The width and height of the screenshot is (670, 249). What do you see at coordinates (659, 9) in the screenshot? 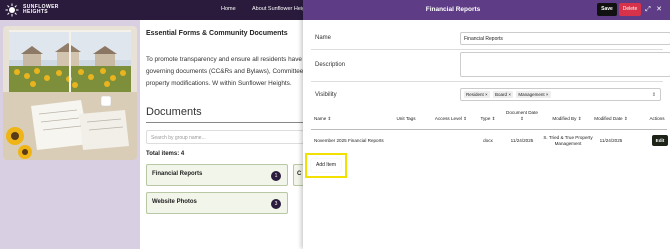
I see `close-icon: ✕` at bounding box center [659, 9].